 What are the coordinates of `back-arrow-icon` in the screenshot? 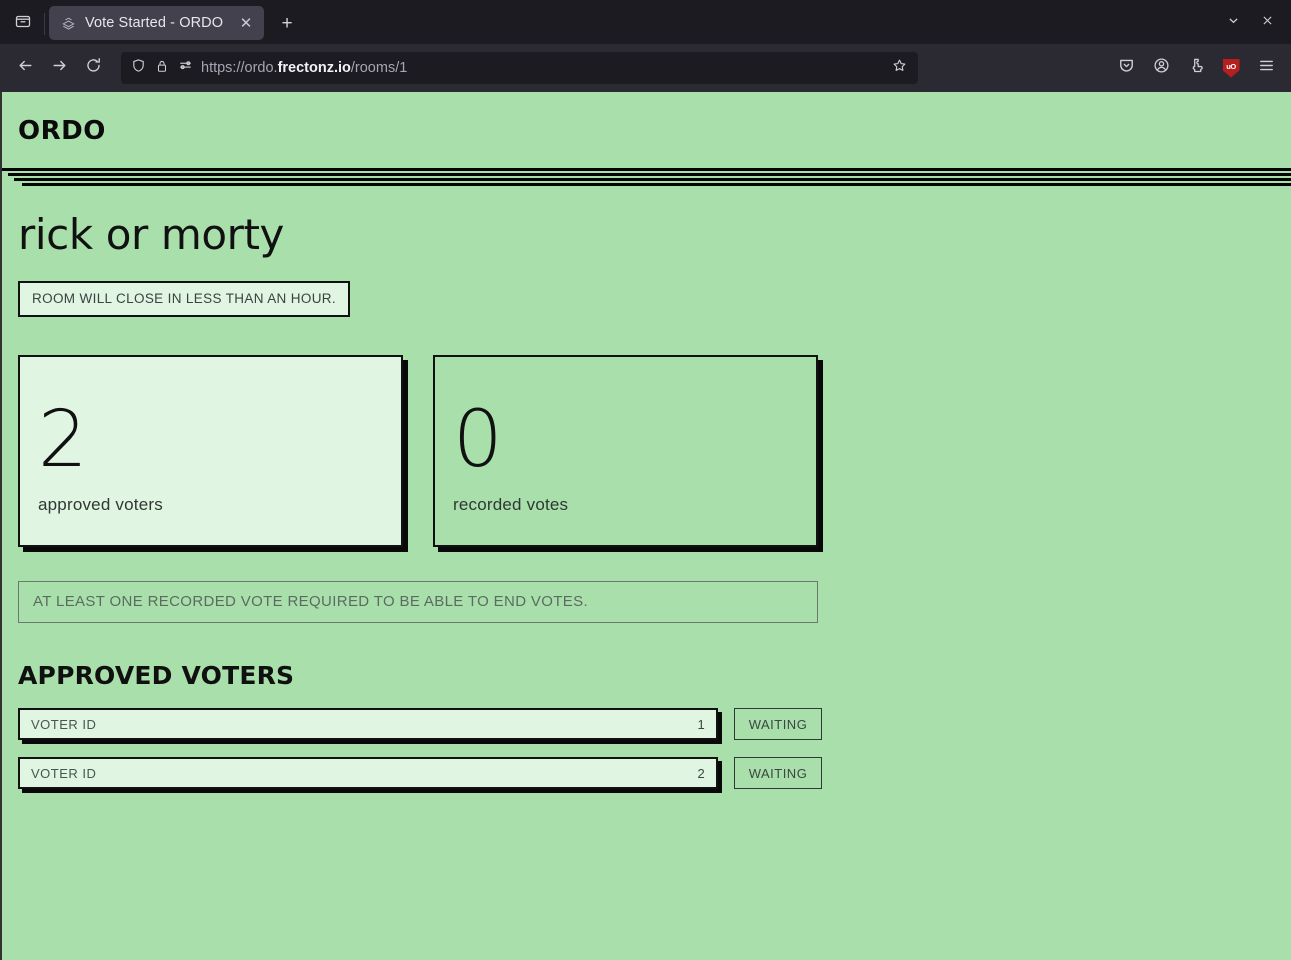 It's located at (25, 68).